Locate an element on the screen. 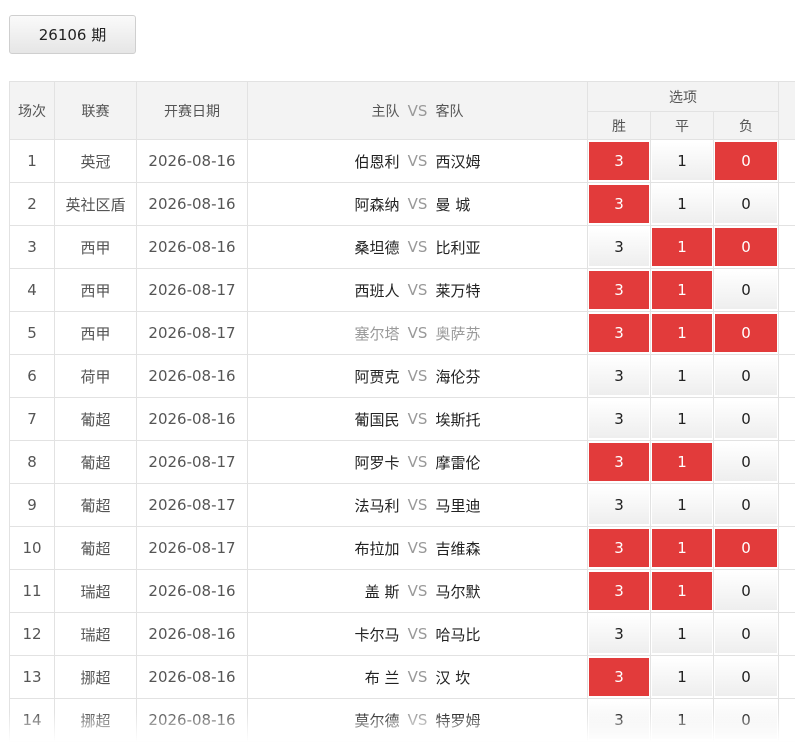 This screenshot has height=742, width=795. away-team: 曼 城 is located at coordinates (453, 204).